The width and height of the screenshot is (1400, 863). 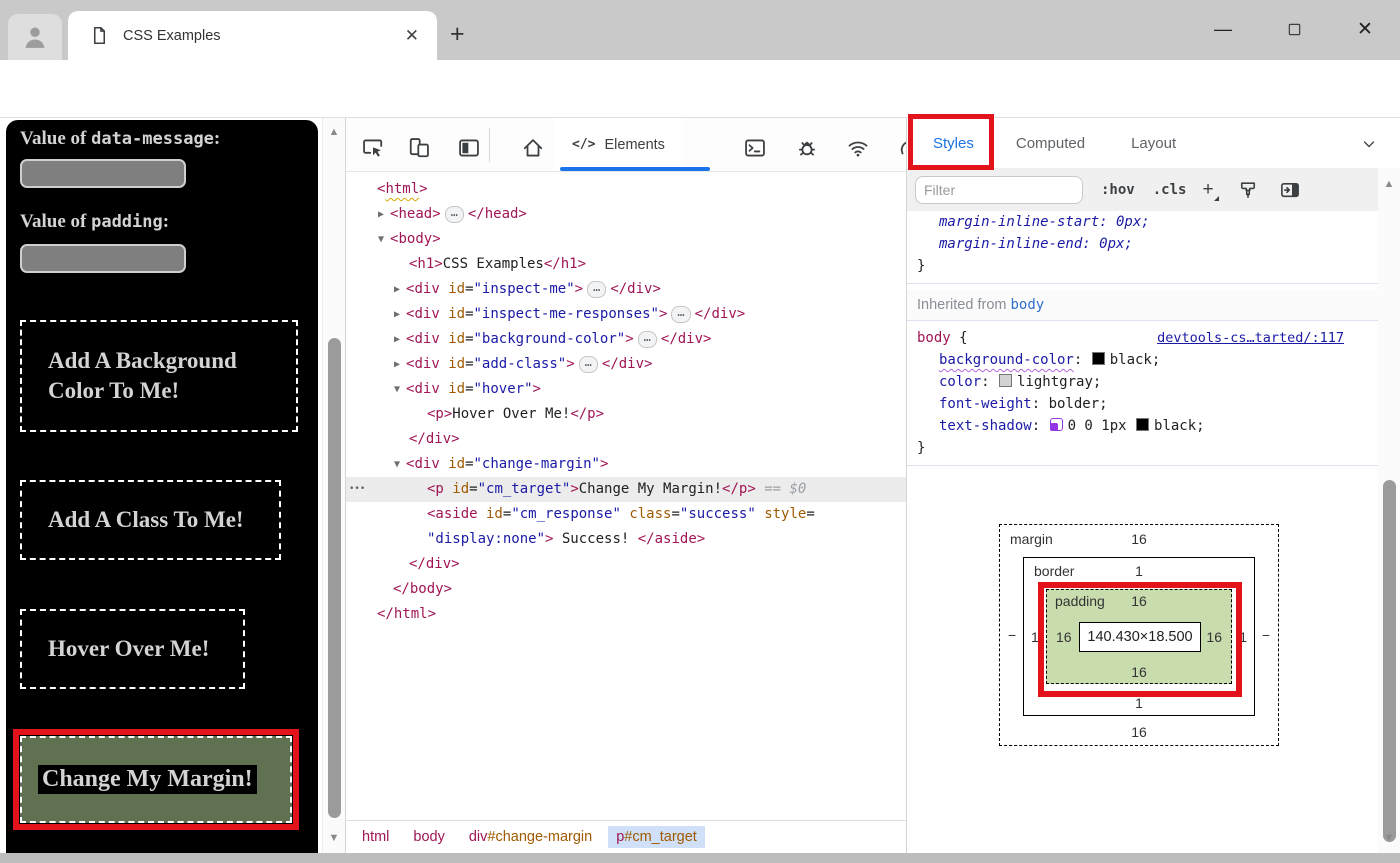 What do you see at coordinates (99, 35) in the screenshot?
I see `page-icon` at bounding box center [99, 35].